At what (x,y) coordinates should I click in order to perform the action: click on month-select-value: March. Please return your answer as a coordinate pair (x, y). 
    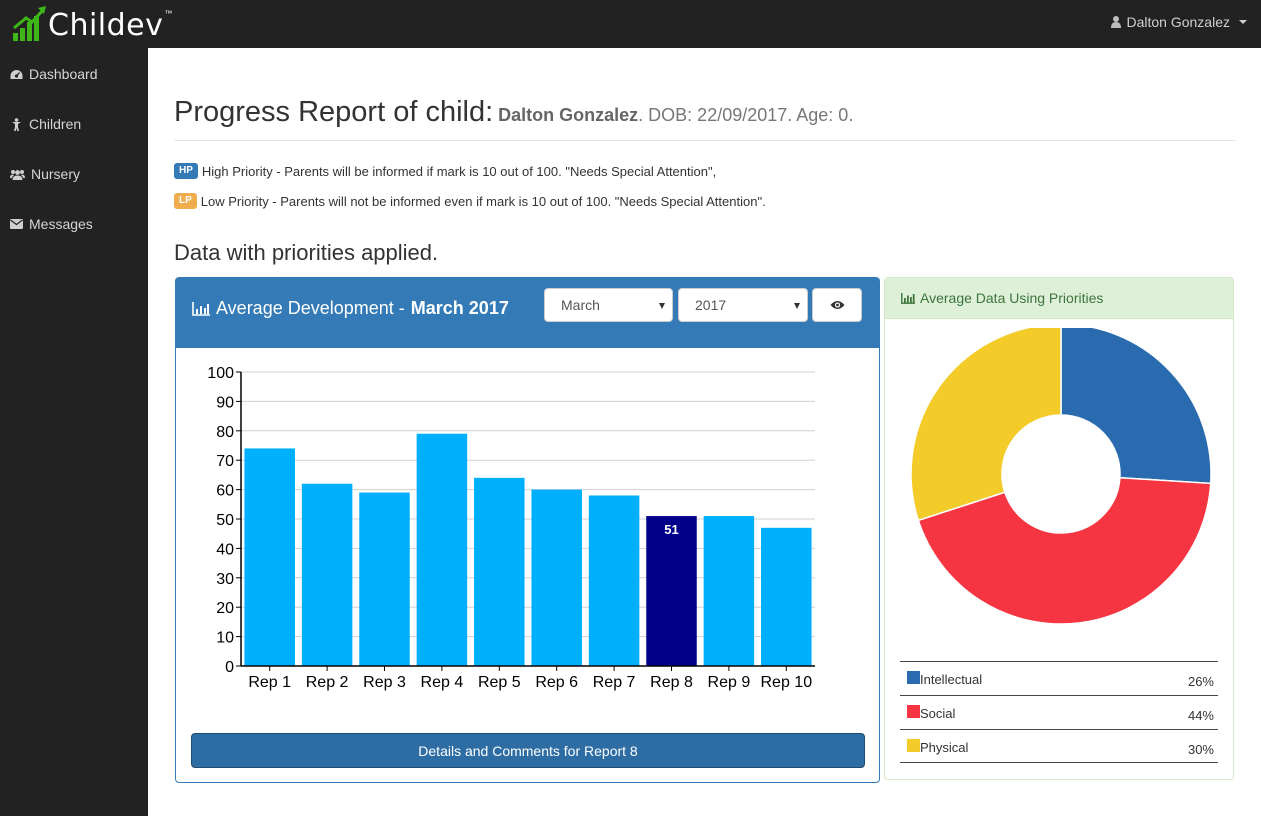
    Looking at the image, I should click on (580, 305).